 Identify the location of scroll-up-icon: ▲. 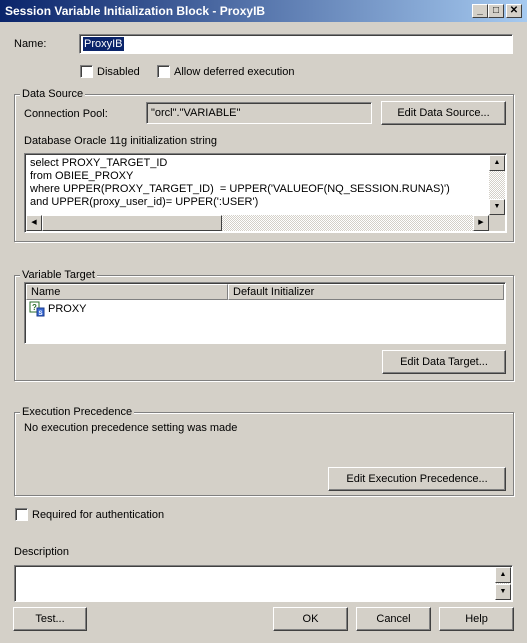
(497, 163).